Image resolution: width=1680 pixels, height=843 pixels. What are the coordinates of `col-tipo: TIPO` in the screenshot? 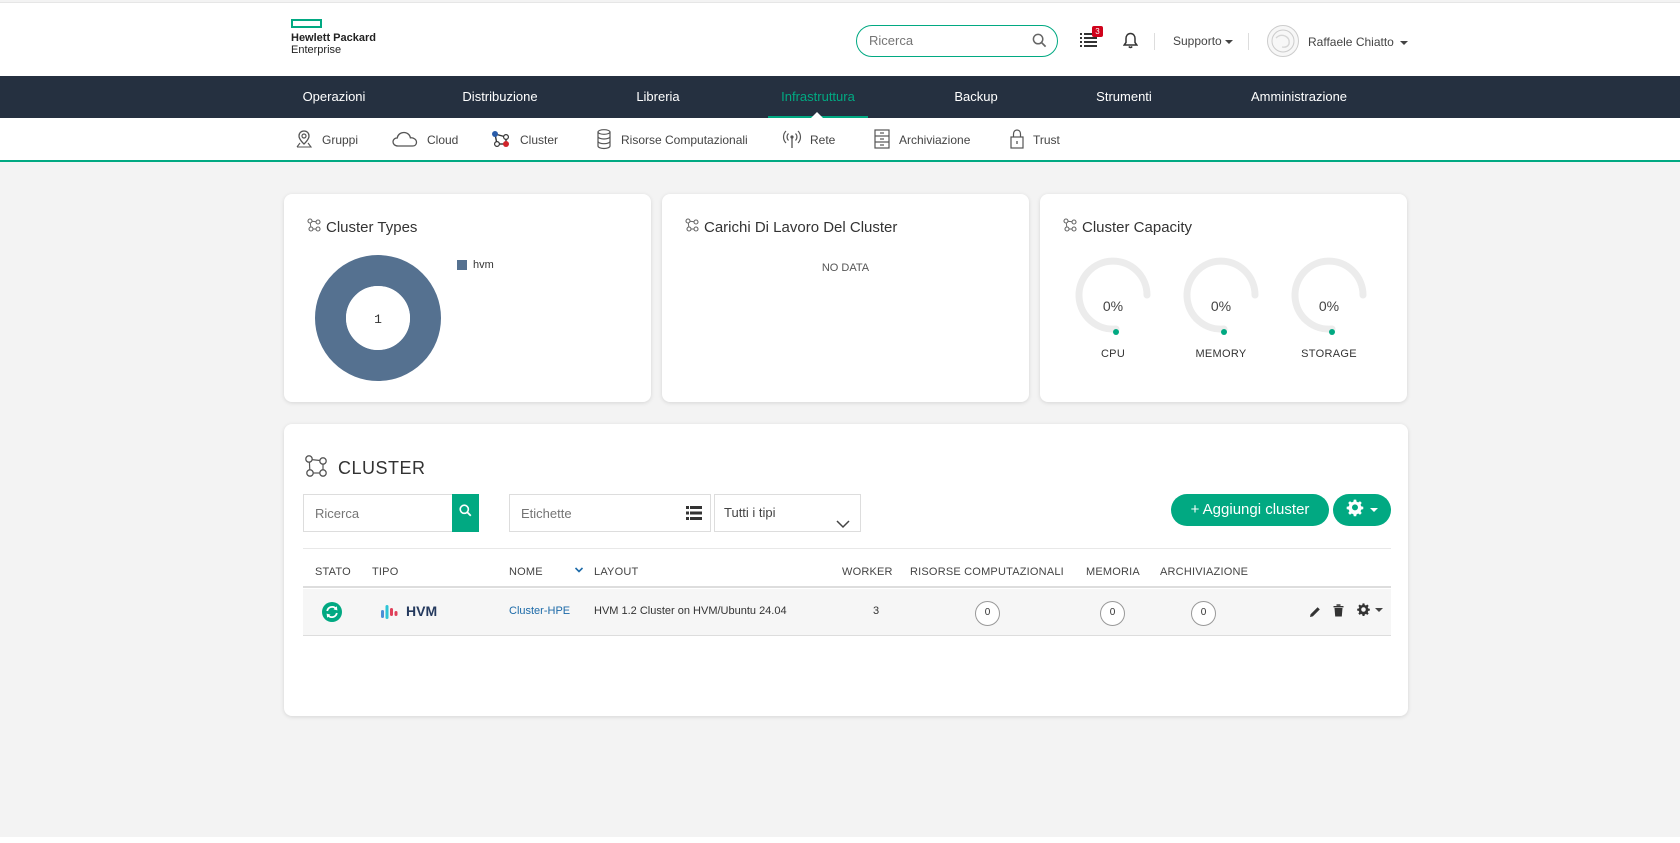 It's located at (385, 572).